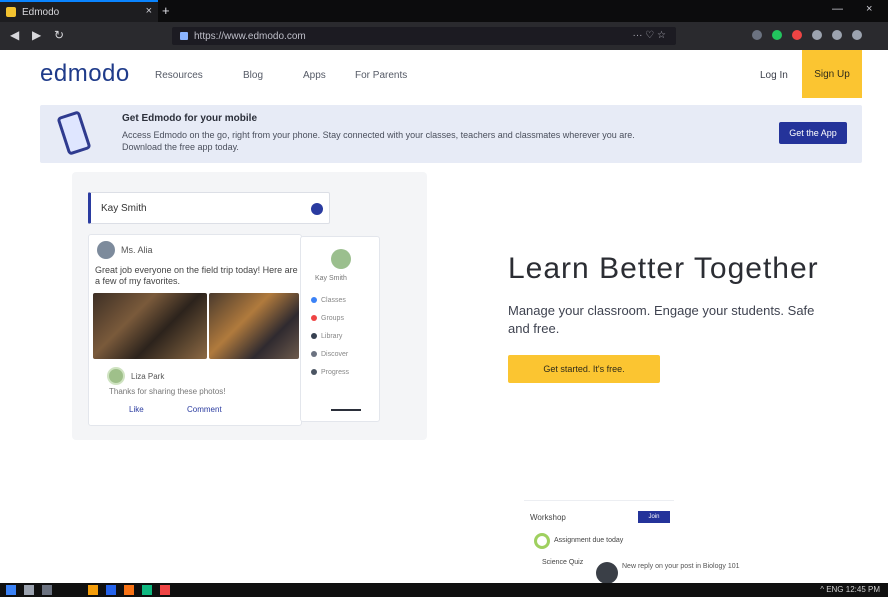 This screenshot has height=597, width=888. Describe the element at coordinates (41, 12) in the screenshot. I see `tab-title: Edmodo` at that location.